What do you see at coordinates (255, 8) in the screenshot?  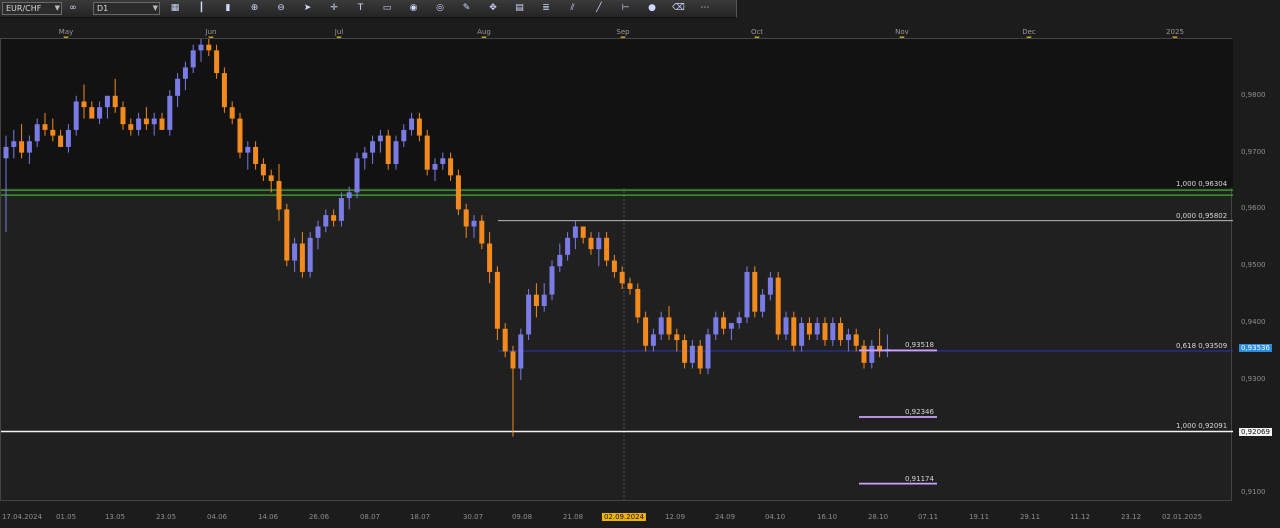 I see `zoom-in-icon: ⊕` at bounding box center [255, 8].